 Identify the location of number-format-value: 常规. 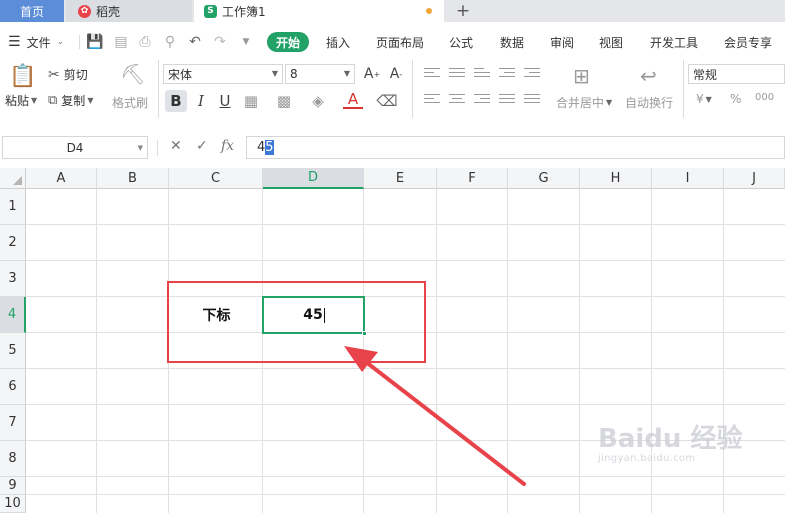
(705, 74).